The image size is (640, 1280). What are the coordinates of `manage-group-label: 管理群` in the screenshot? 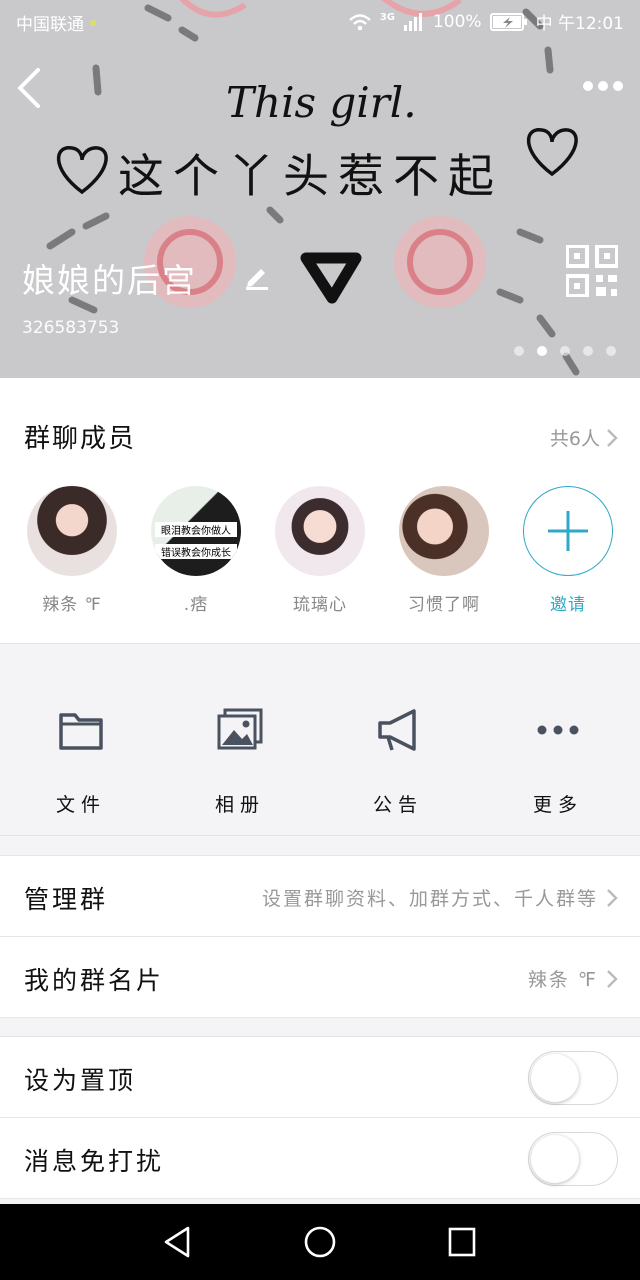 It's located at (66, 899).